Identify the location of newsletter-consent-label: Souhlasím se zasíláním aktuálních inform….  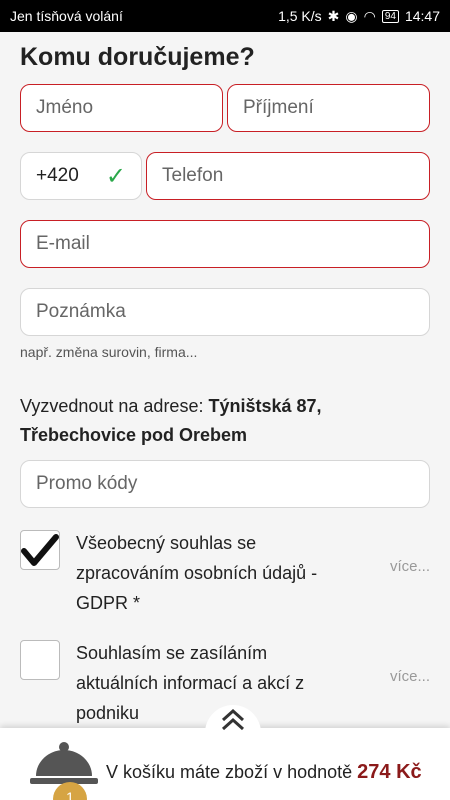
(190, 683).